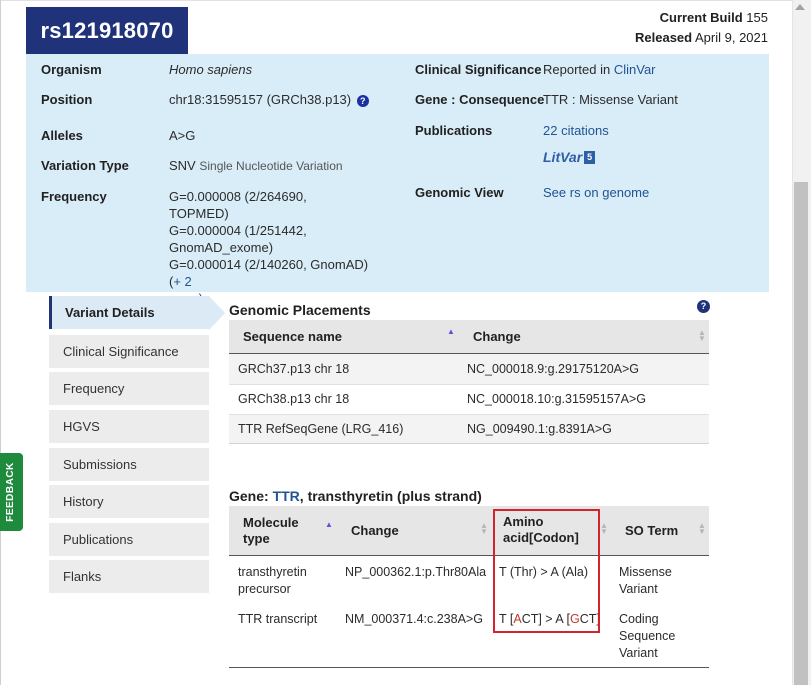  What do you see at coordinates (238, 205) in the screenshot?
I see `frequency-line: G=0.000008 (2/264690, TOPMED)` at bounding box center [238, 205].